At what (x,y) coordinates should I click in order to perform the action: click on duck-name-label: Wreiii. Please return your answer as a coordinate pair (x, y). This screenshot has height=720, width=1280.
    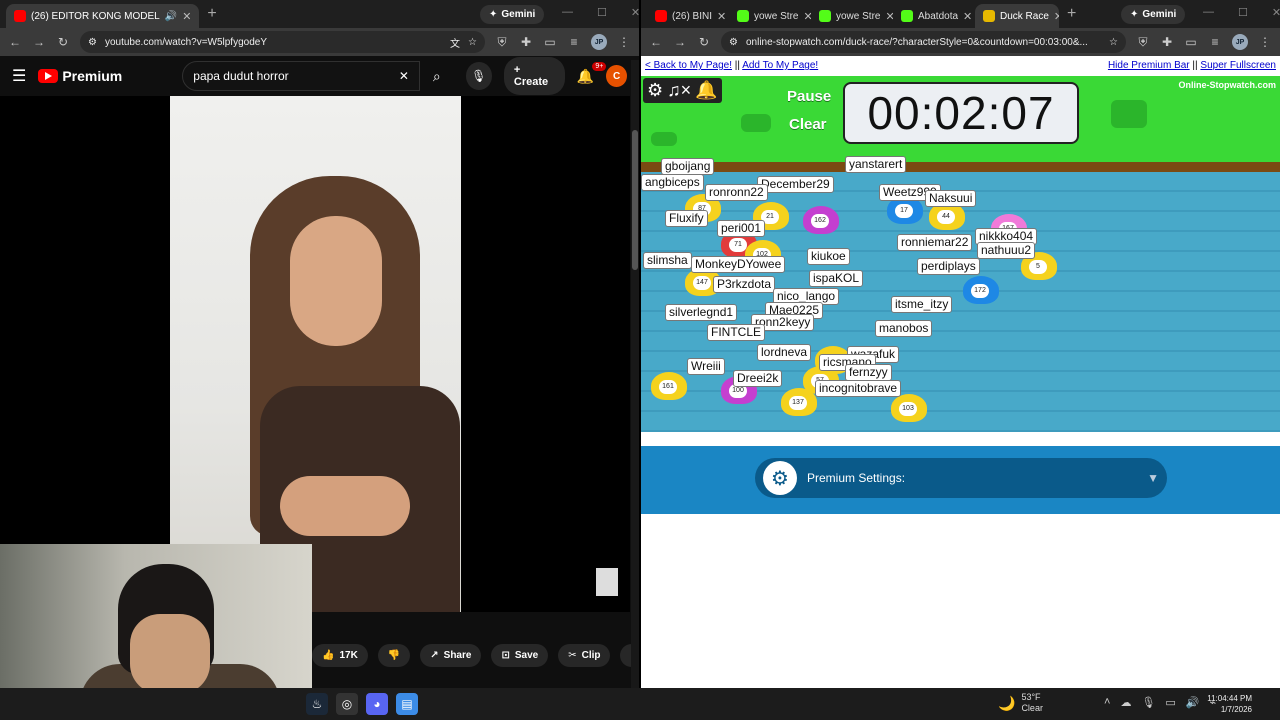
    Looking at the image, I should click on (706, 366).